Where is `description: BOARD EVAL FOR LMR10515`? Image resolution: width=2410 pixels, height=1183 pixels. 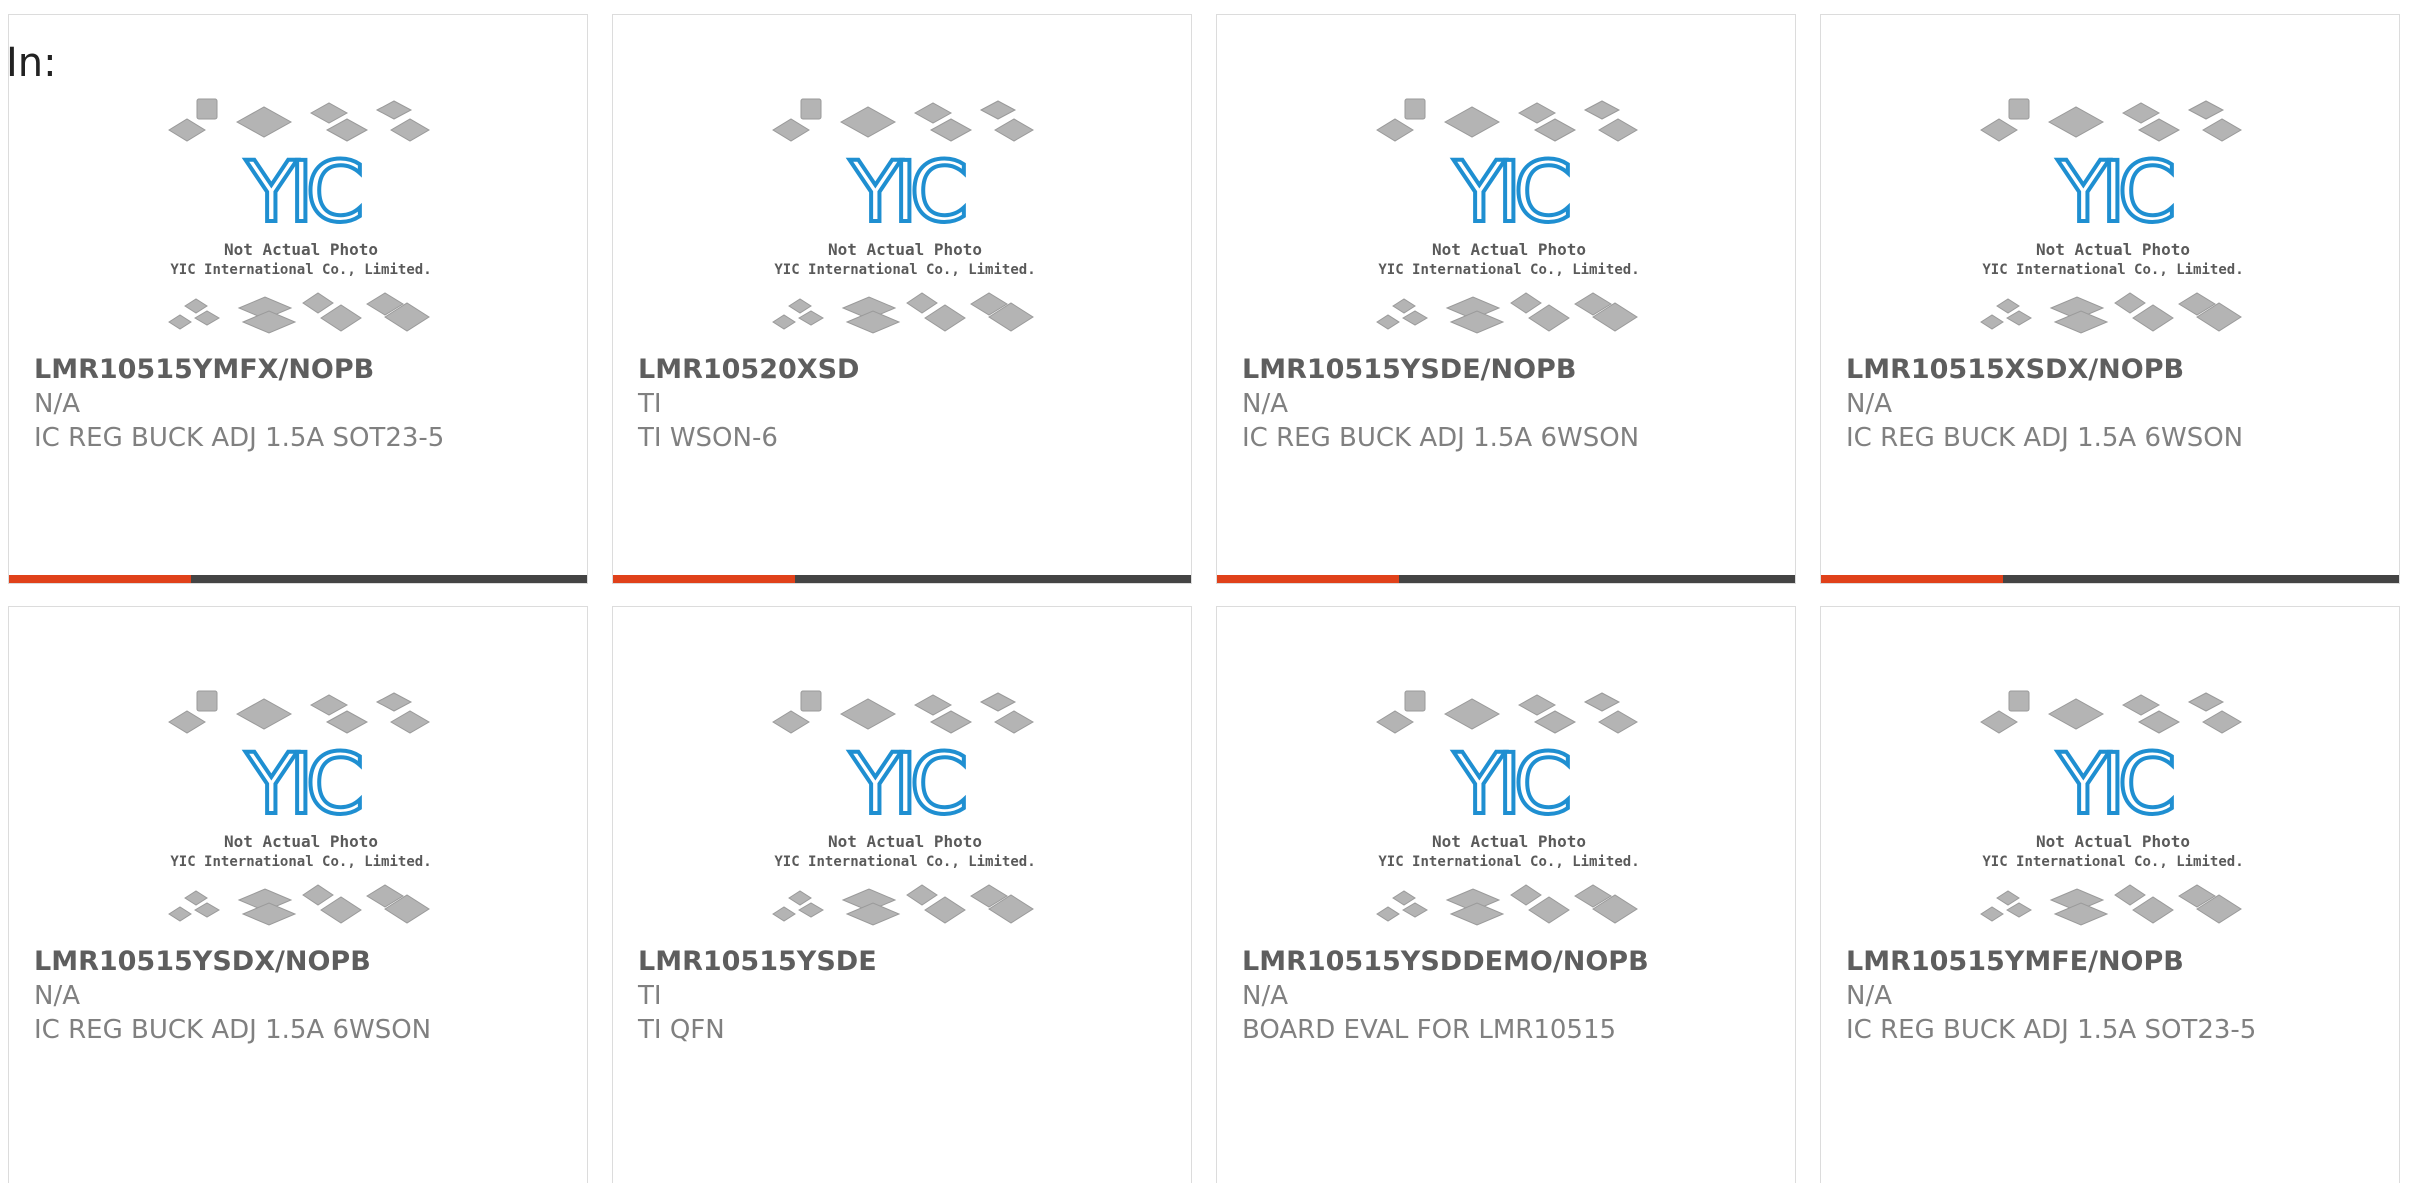
description: BOARD EVAL FOR LMR10515 is located at coordinates (1429, 1030).